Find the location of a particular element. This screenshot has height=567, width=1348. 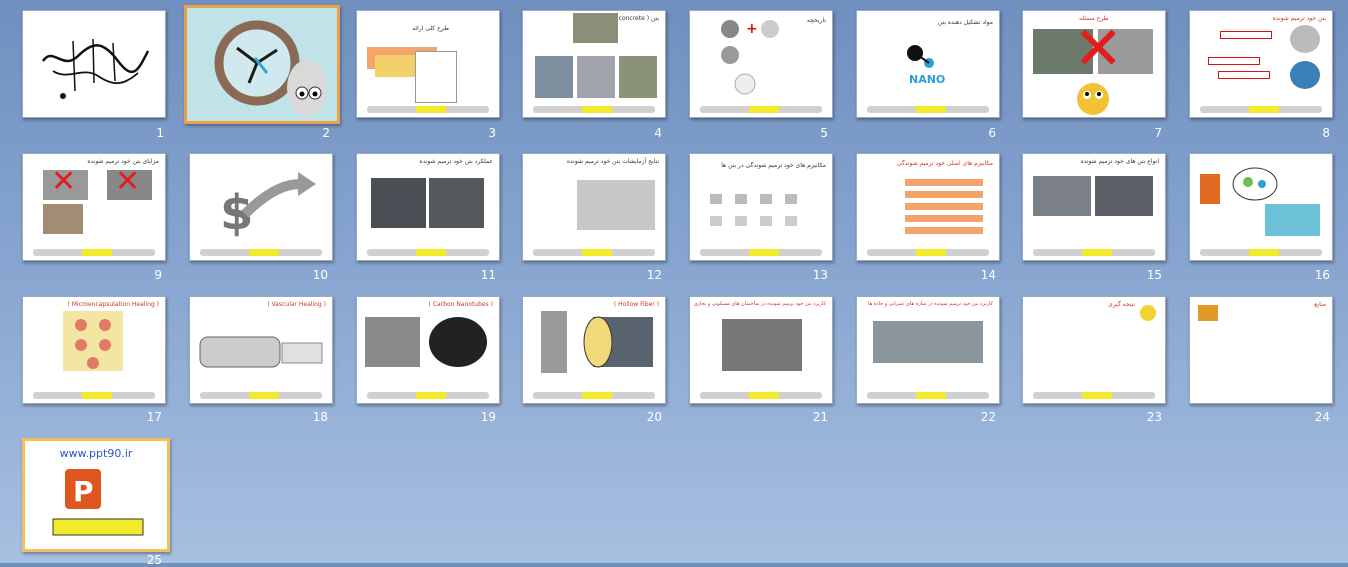

slide-thumbnail-12: نتایج آزمایشات بتن خود ترمیم شونده is located at coordinates (594, 207).